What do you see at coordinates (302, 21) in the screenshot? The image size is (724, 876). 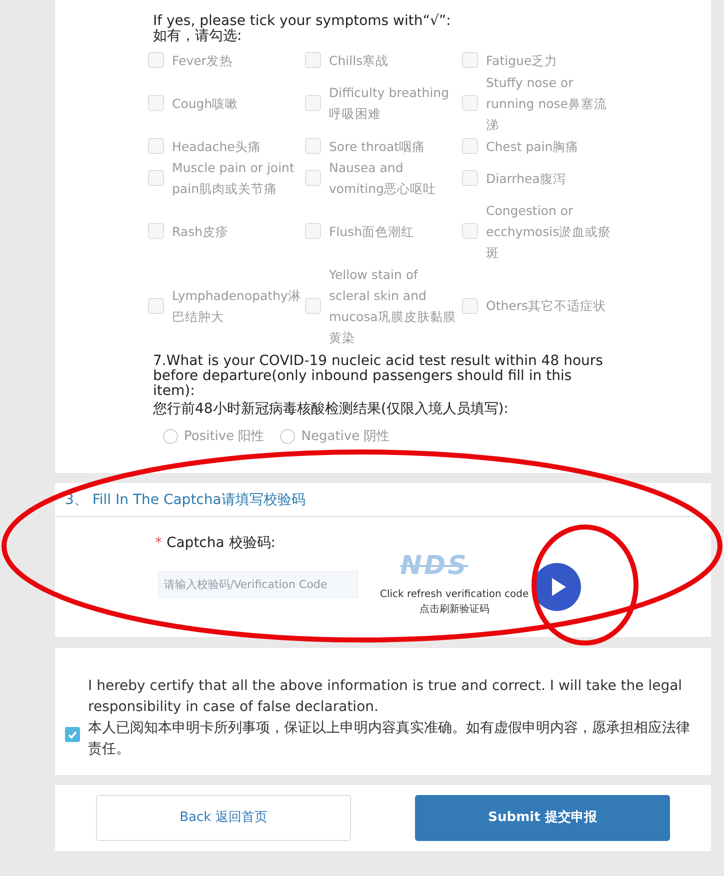 I see `question-text: If yes, please tick your symptoms with“√”:` at bounding box center [302, 21].